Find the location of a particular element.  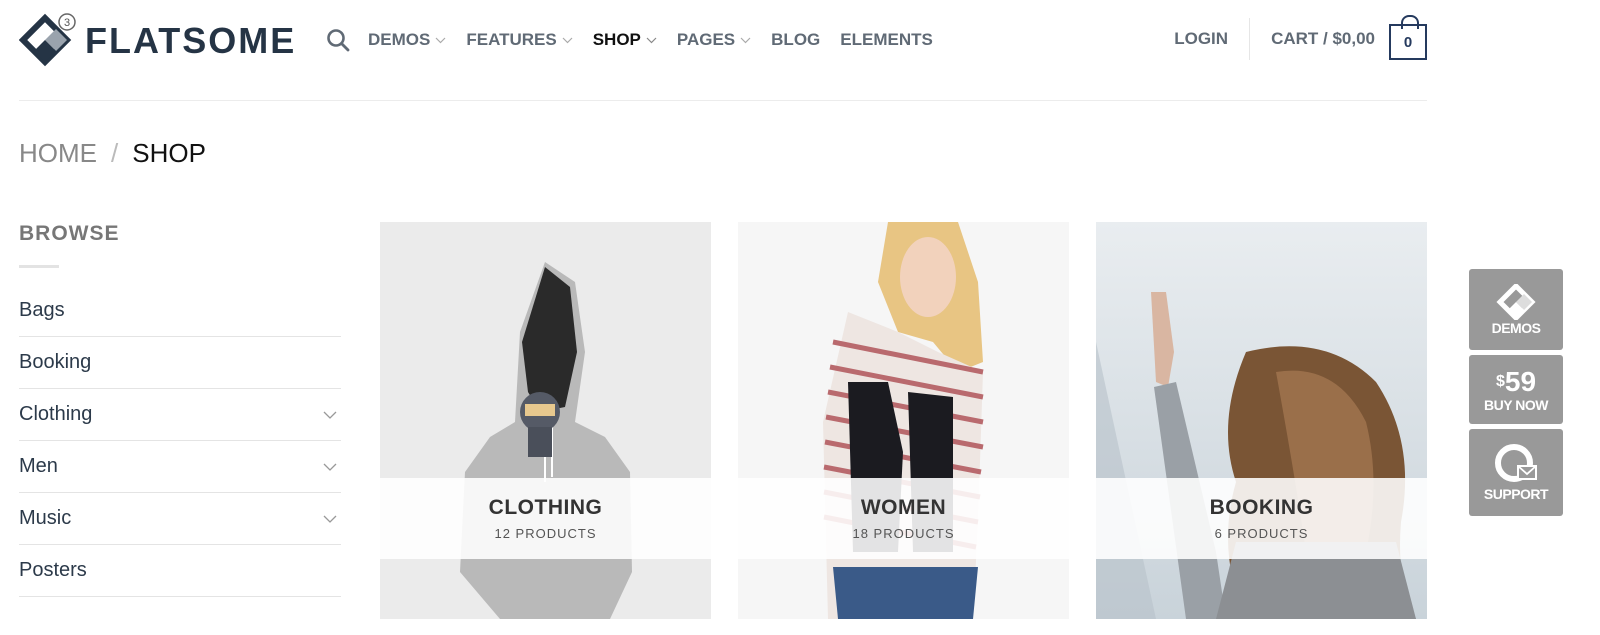

booking-image is located at coordinates (1261, 420).